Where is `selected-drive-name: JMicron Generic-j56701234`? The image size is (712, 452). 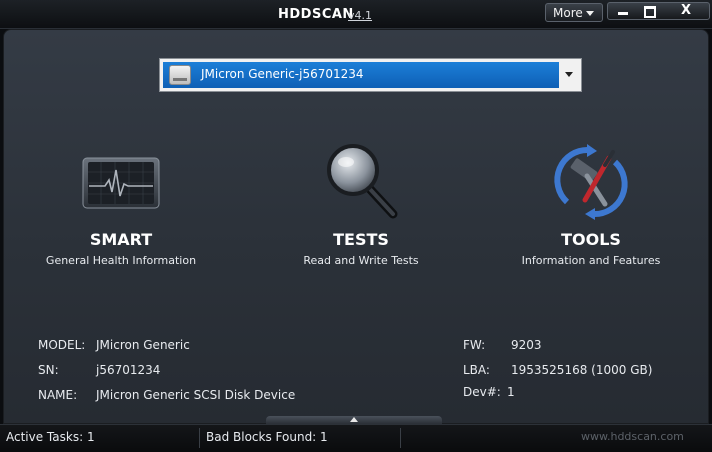 selected-drive-name: JMicron Generic-j56701234 is located at coordinates (282, 74).